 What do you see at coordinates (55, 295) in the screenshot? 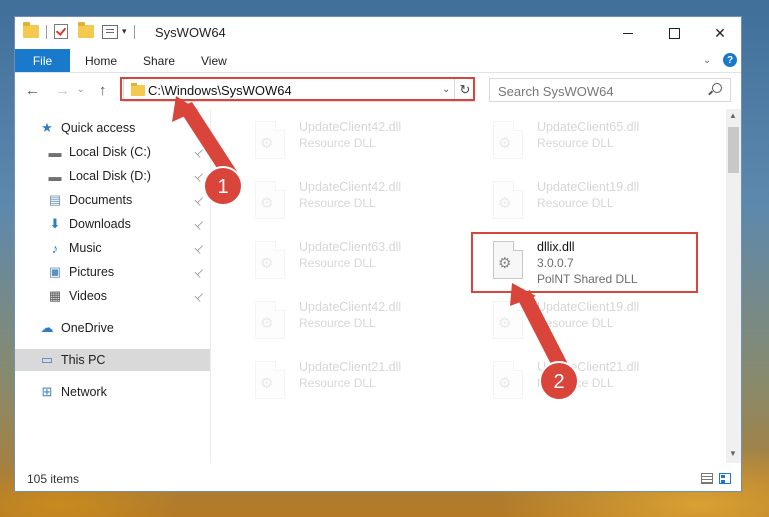
I see `videos-icon: ▦` at bounding box center [55, 295].